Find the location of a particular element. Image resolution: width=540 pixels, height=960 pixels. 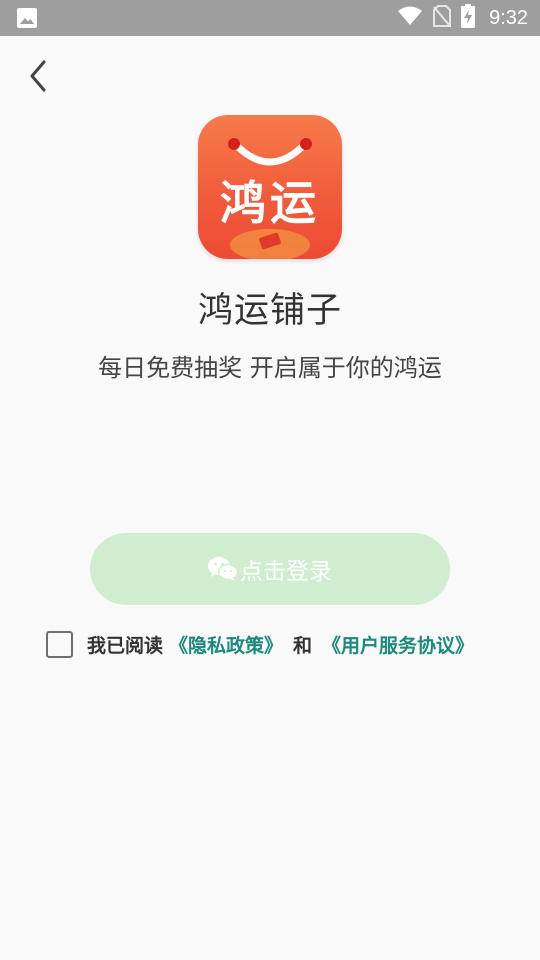

wifi-icon is located at coordinates (410, 18).